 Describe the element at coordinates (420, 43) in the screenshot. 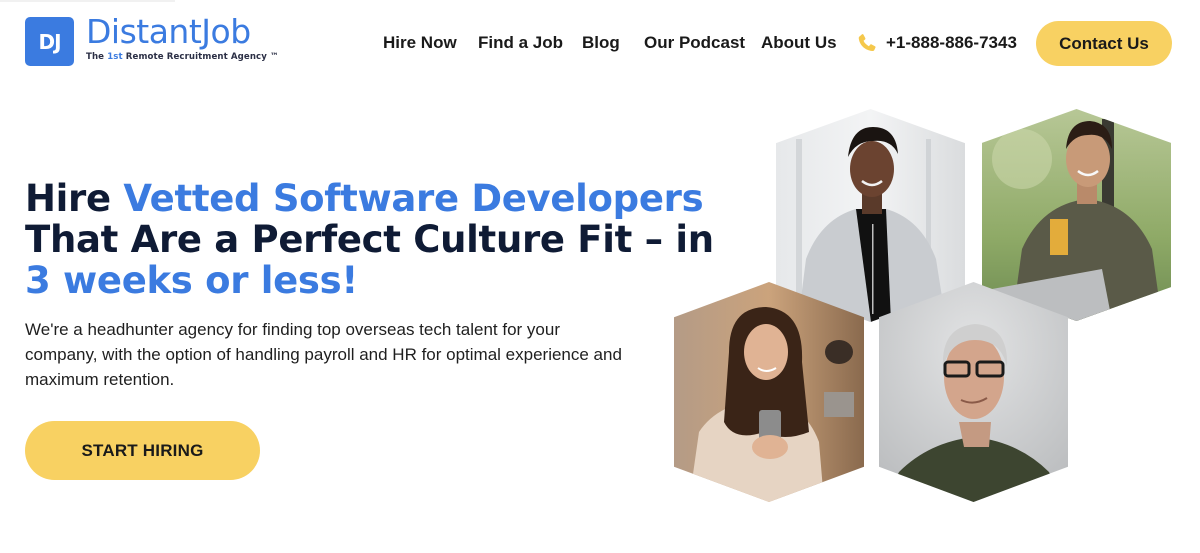

I see `nav-hire-now: Hire Now` at that location.